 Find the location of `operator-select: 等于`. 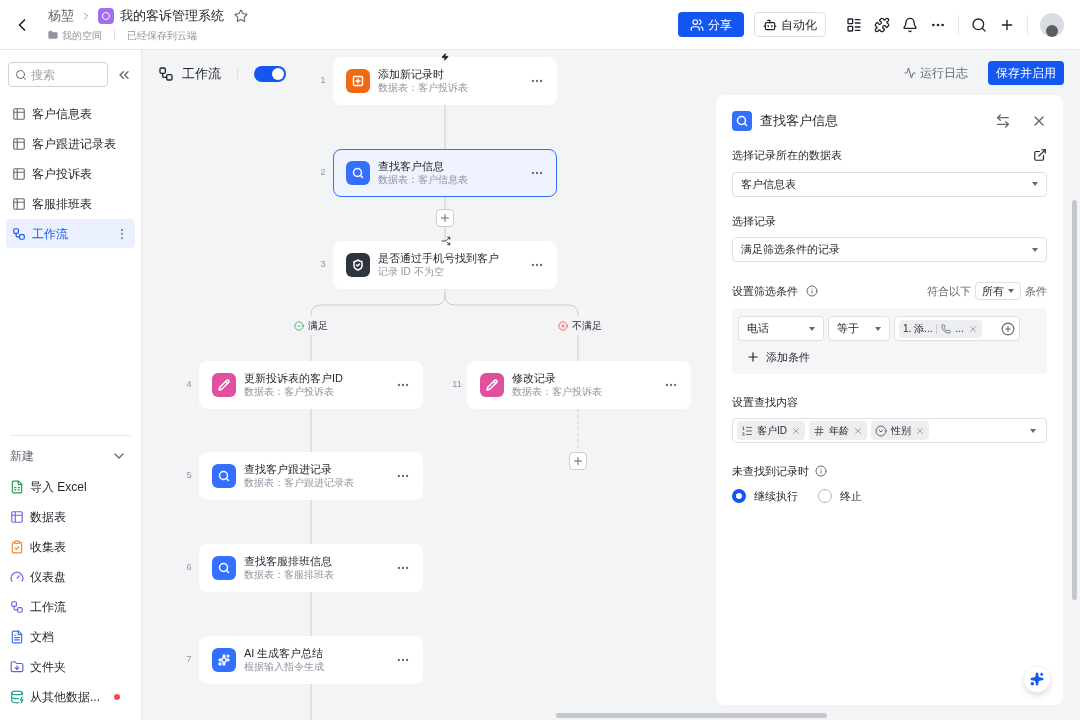

operator-select: 等于 is located at coordinates (859, 328).